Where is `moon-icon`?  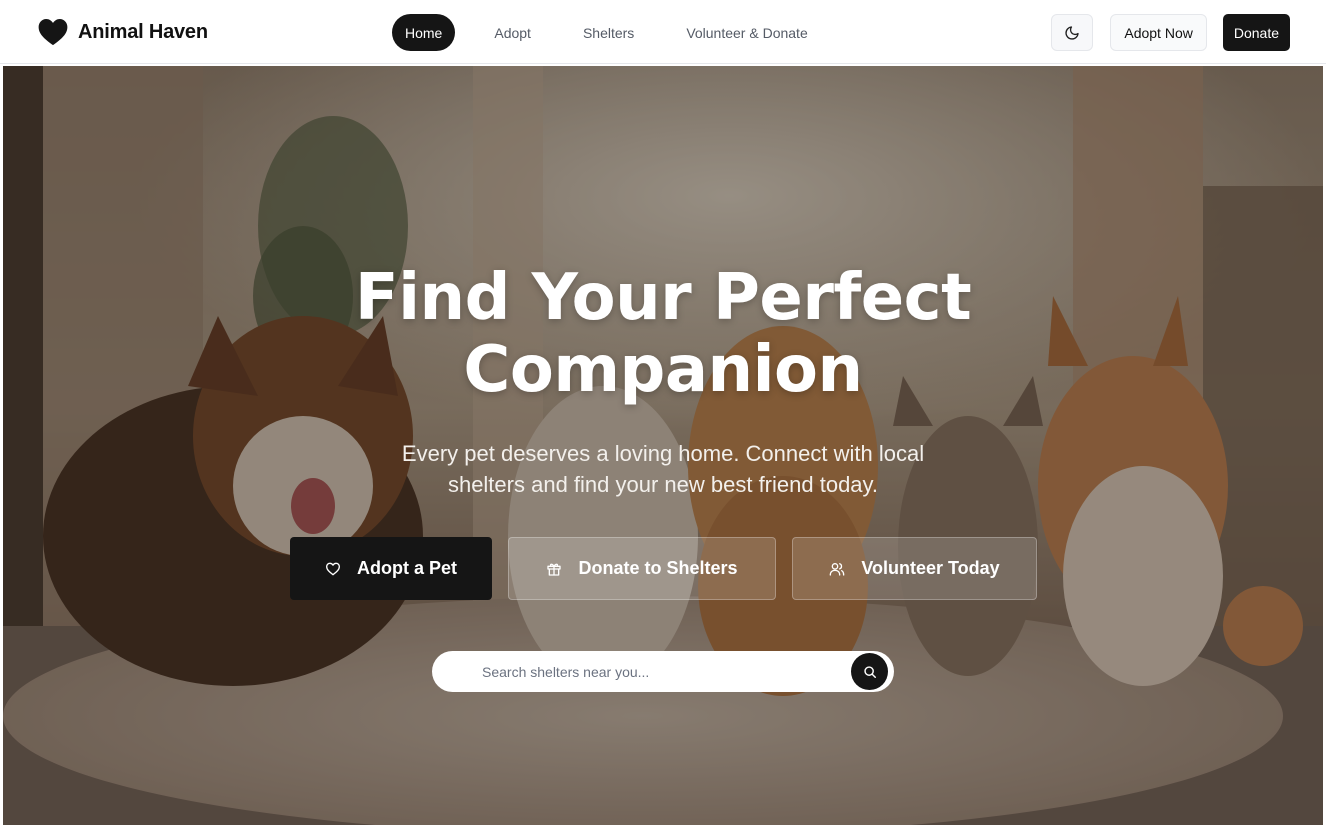 moon-icon is located at coordinates (1072, 32).